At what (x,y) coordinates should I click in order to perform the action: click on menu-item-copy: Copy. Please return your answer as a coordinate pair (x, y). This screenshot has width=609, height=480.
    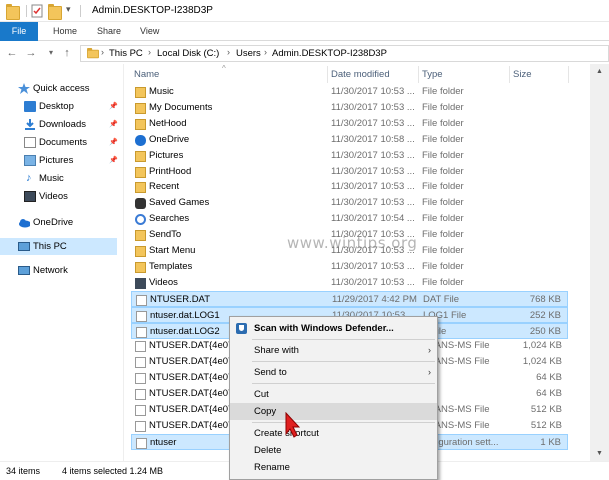
    Looking at the image, I should click on (333, 411).